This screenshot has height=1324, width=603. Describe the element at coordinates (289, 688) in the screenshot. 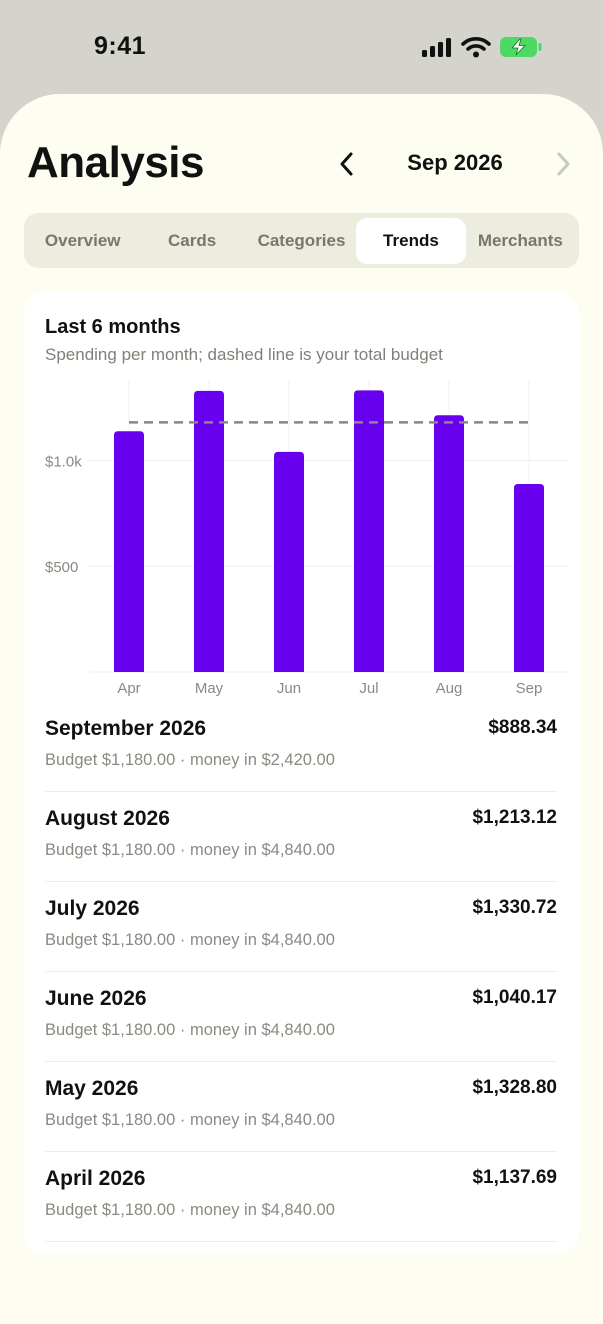

I see `x-tick-label: Jun` at that location.